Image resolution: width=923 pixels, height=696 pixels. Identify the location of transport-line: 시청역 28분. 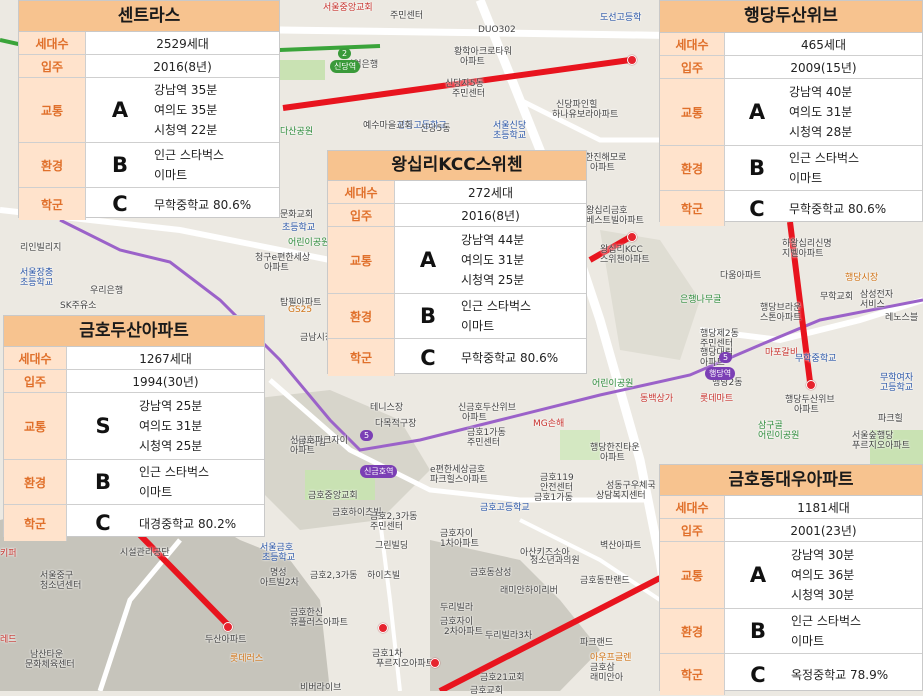
(821, 132).